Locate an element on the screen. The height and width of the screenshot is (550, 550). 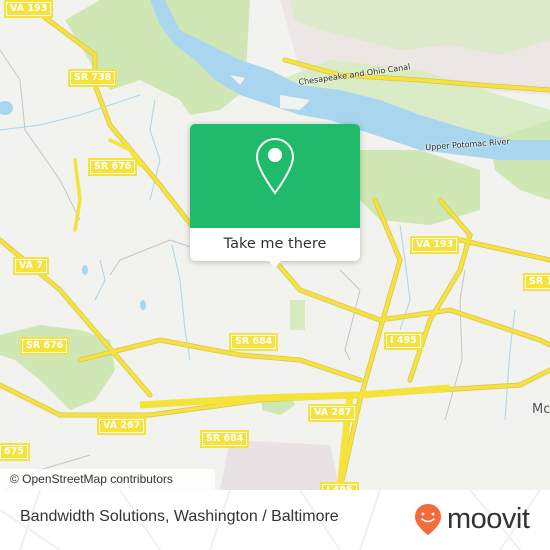
road-shield-sr-738: SR 738 is located at coordinates (93, 78).